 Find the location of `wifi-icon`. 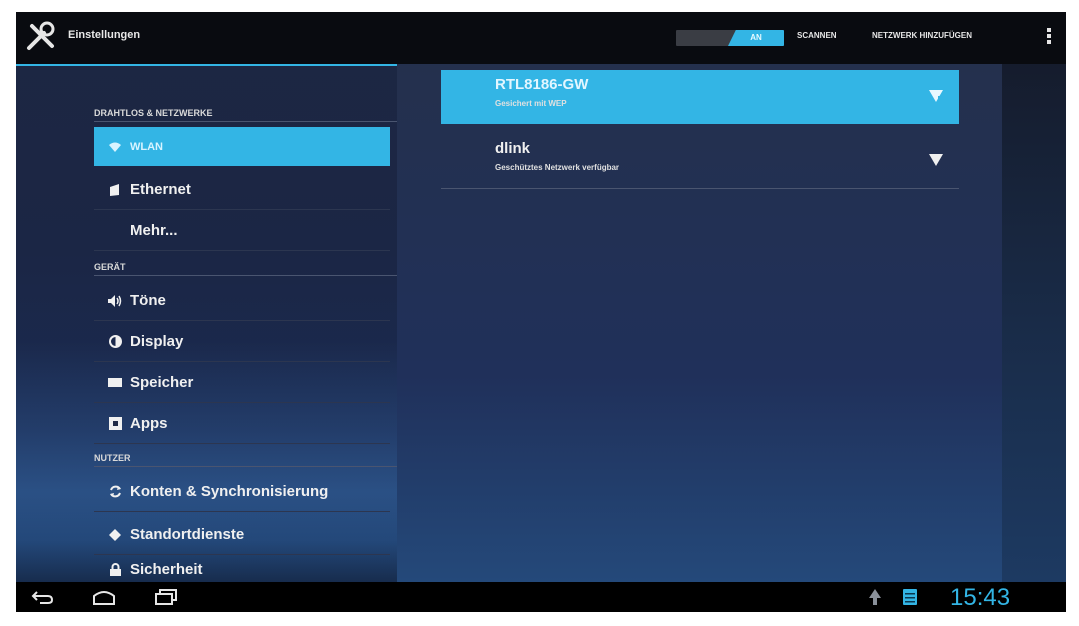

wifi-icon is located at coordinates (115, 147).